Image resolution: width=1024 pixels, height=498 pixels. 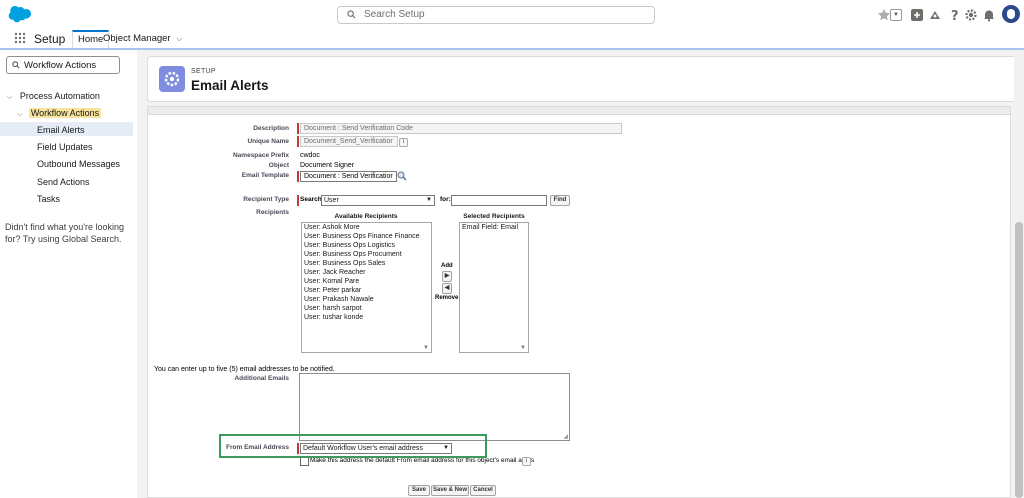 What do you see at coordinates (366, 254) in the screenshot?
I see `list-item: User: Business Ops Procument` at bounding box center [366, 254].